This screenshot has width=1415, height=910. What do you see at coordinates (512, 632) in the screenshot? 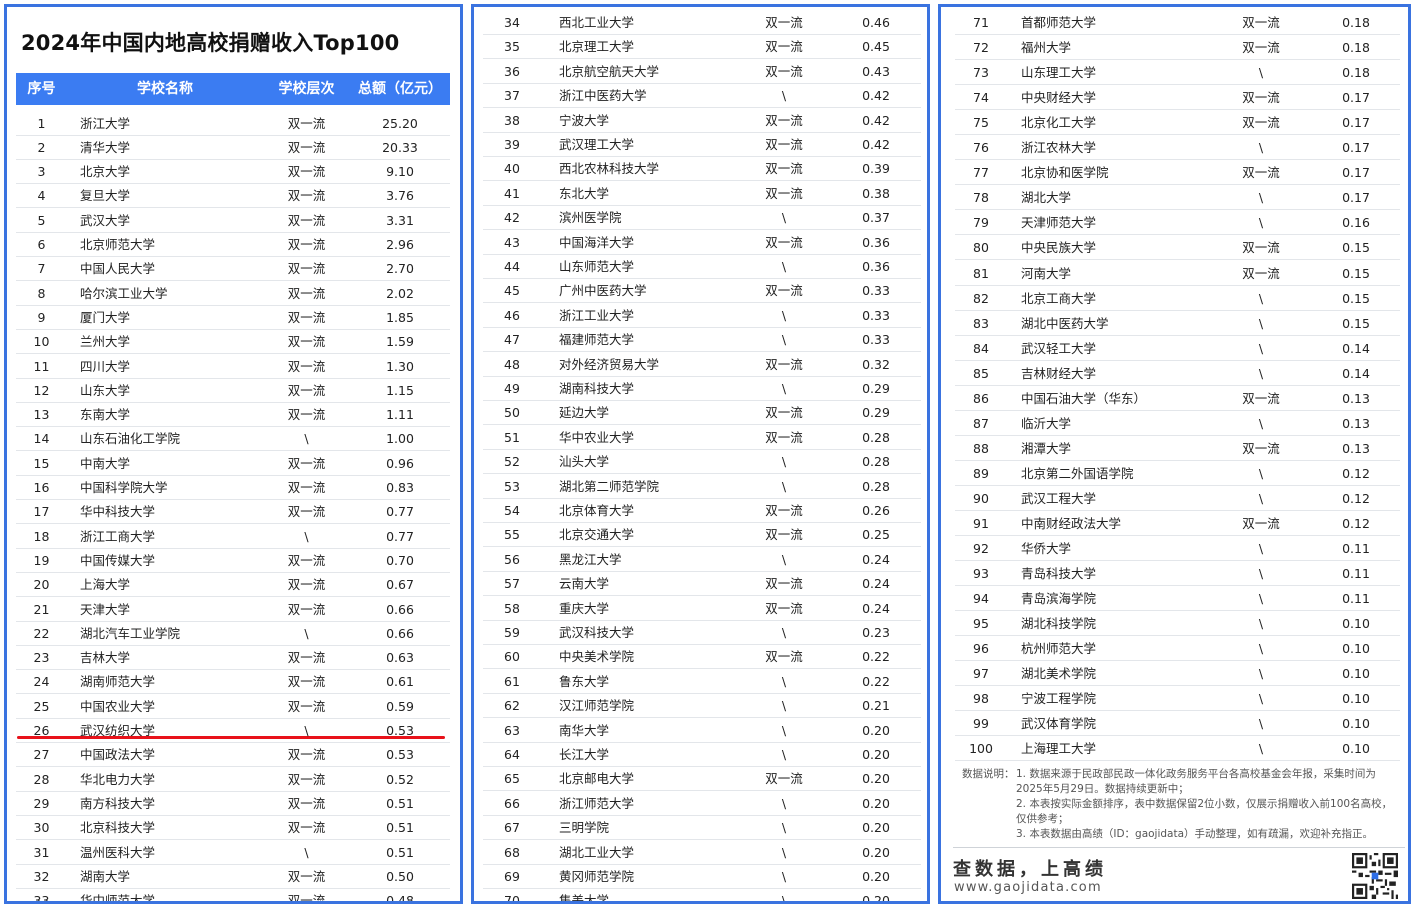
I see `cell-rank: 59` at bounding box center [512, 632].